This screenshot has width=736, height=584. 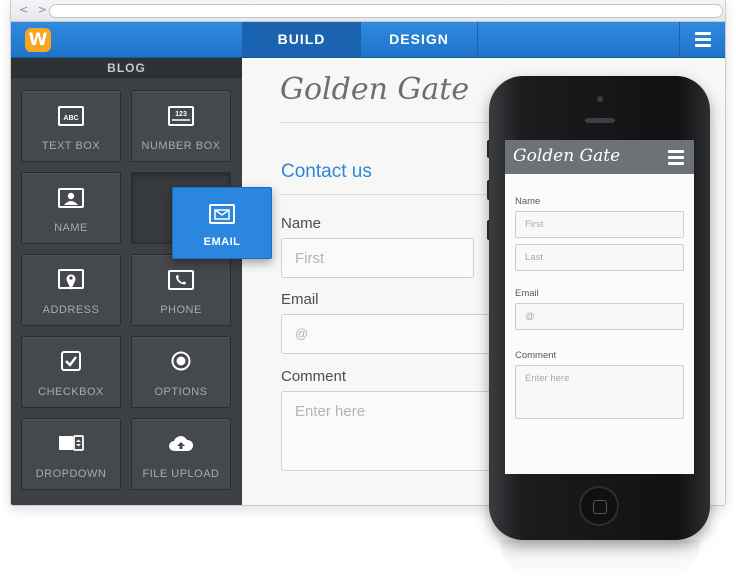 I want to click on email-label: Email, so click(x=300, y=299).